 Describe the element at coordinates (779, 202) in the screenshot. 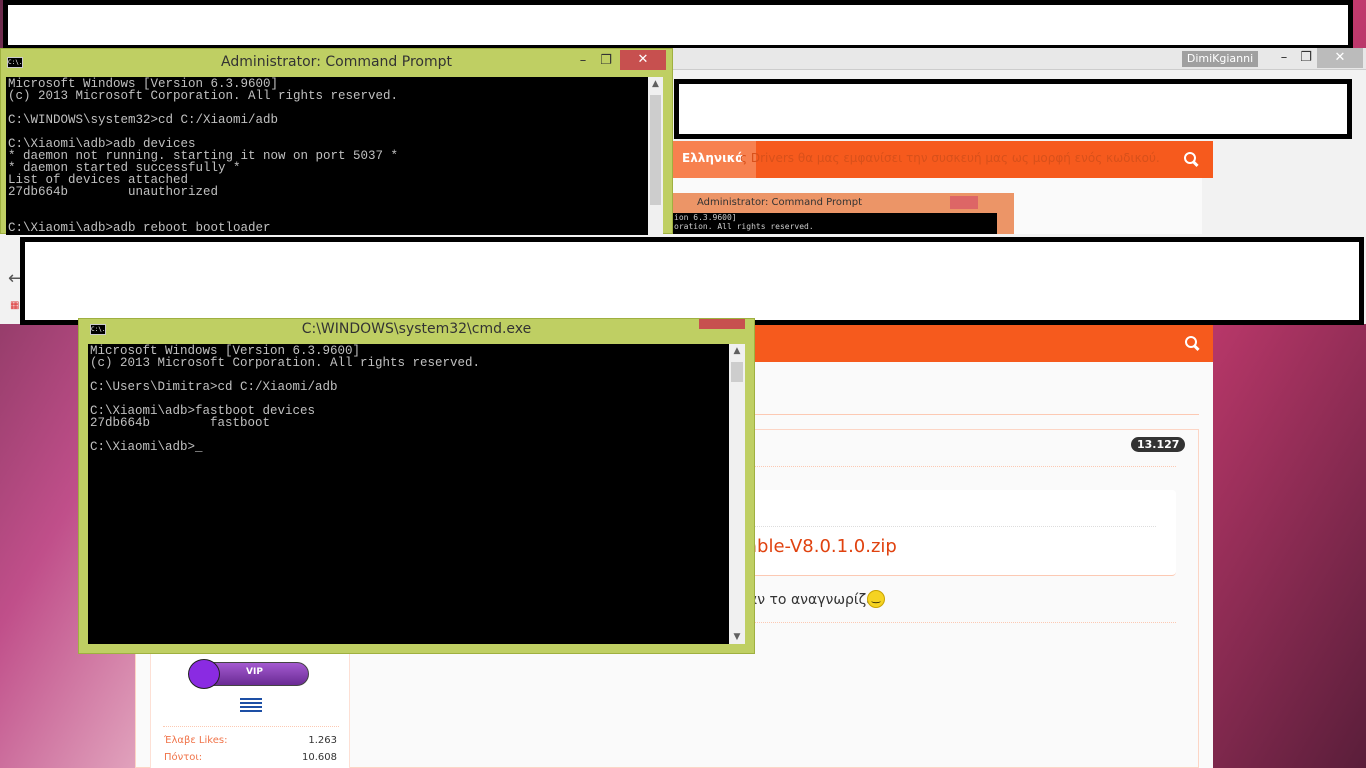

I see `embedded-title: Administrator: Command Prompt` at that location.